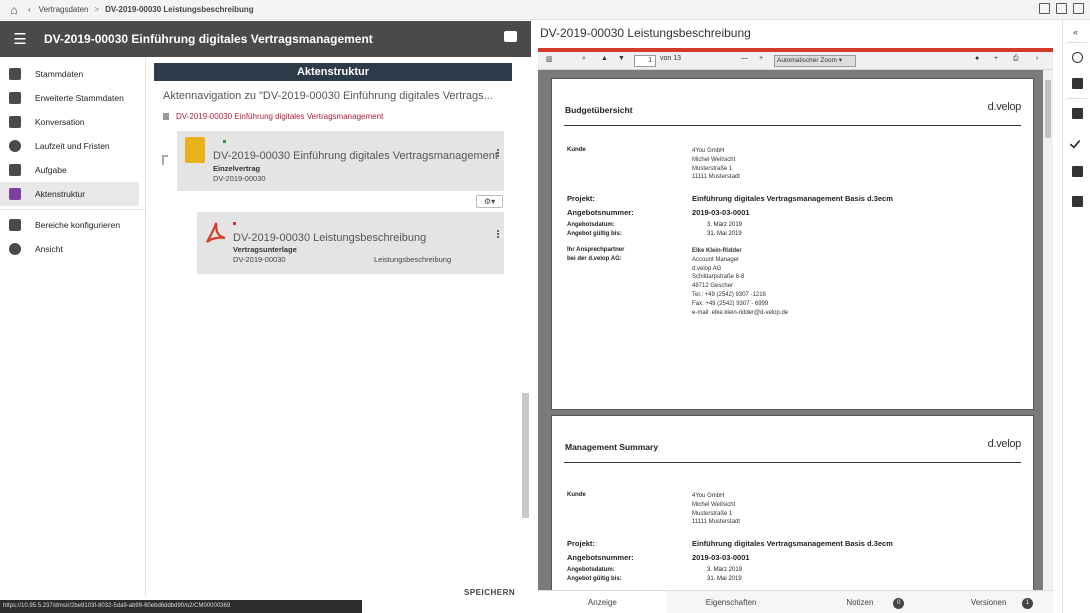 The width and height of the screenshot is (1090, 613). What do you see at coordinates (621, 58) in the screenshot?
I see `next-page-icon: ▼` at bounding box center [621, 58].